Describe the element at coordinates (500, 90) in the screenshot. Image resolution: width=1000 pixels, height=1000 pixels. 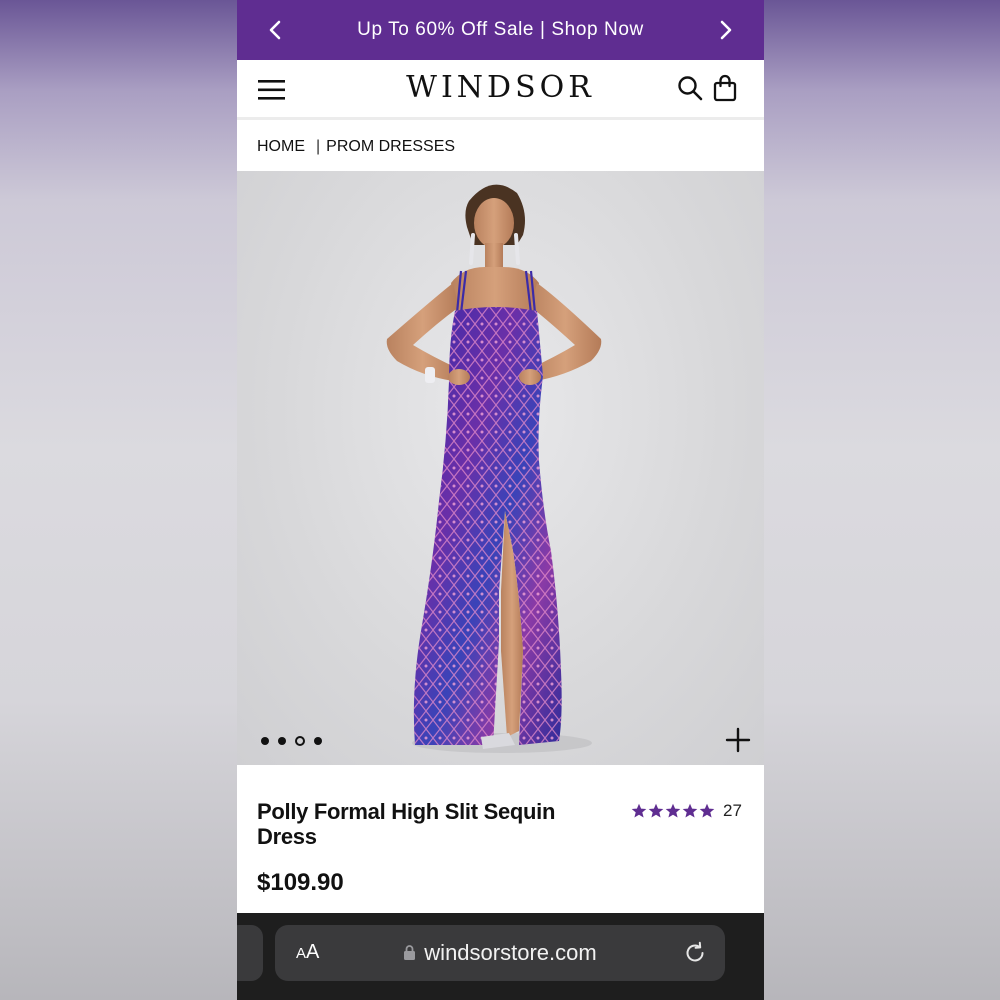
I see `site-header: WINDSOR` at that location.